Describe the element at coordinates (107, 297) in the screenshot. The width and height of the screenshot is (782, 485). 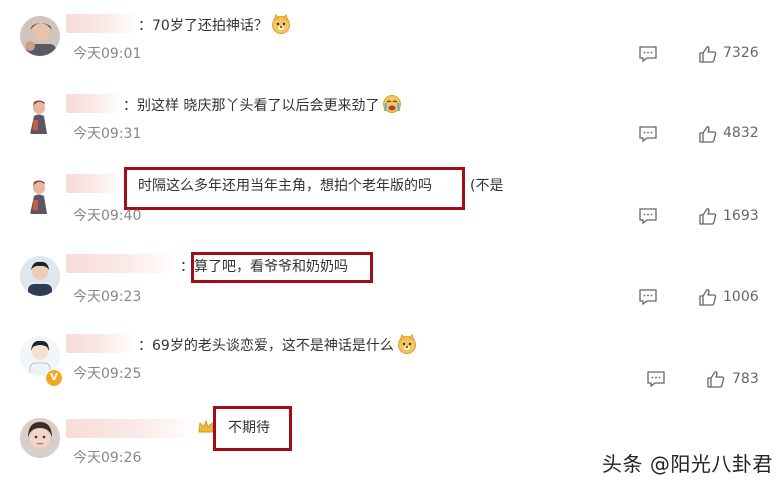
I see `comment-time: 今天09:23` at that location.